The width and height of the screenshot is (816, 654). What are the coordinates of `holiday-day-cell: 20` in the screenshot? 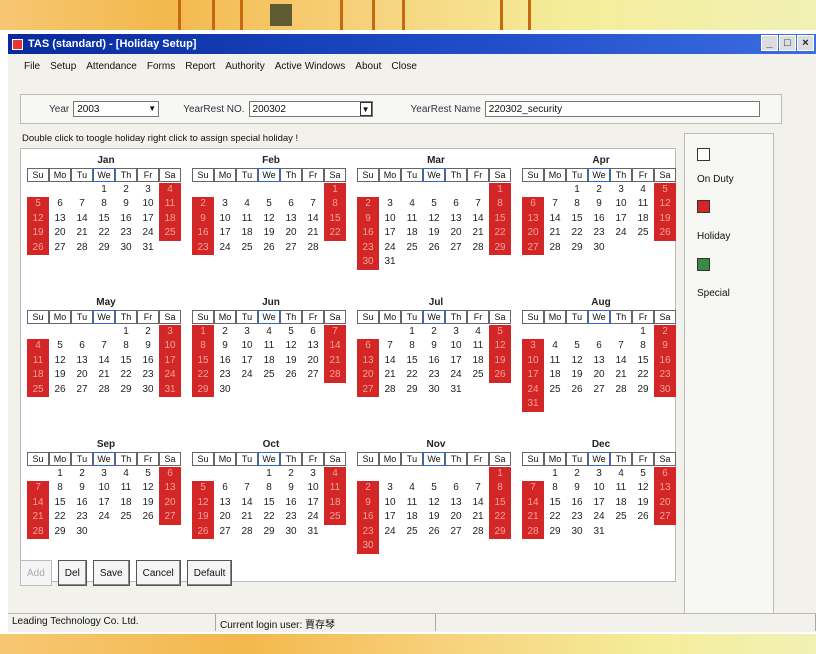 It's located at (533, 233).